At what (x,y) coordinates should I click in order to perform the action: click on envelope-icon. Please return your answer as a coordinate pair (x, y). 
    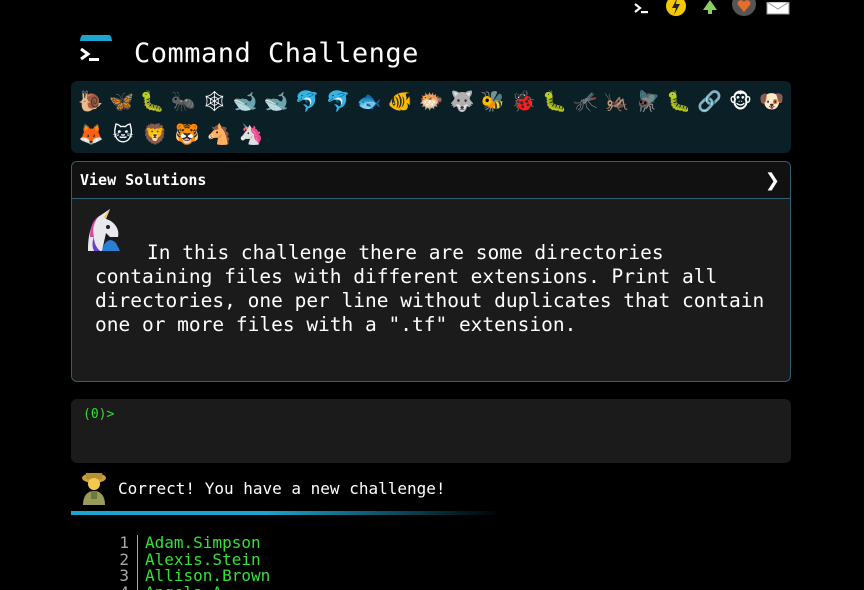
    Looking at the image, I should click on (778, 8).